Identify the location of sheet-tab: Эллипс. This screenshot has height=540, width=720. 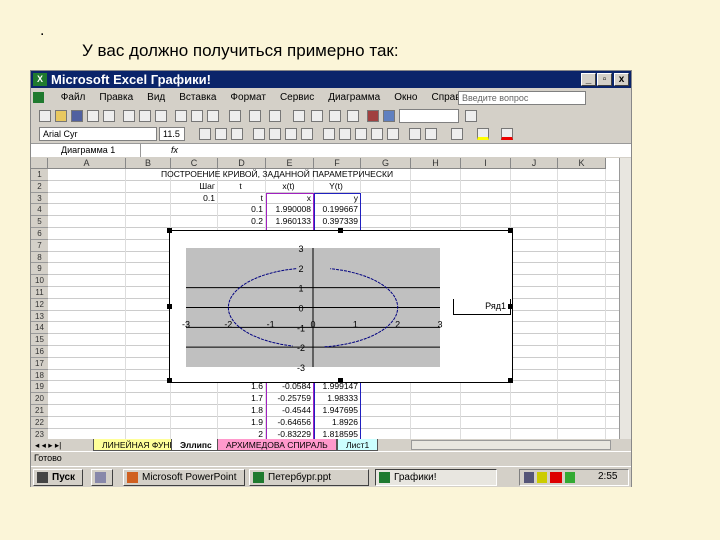
(196, 445).